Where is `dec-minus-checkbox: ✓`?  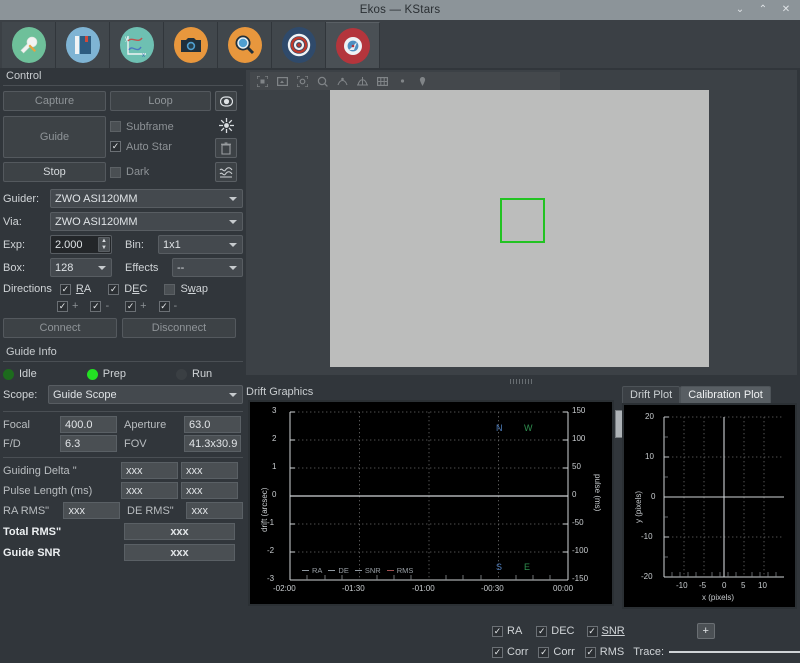
dec-minus-checkbox: ✓ is located at coordinates (164, 306).